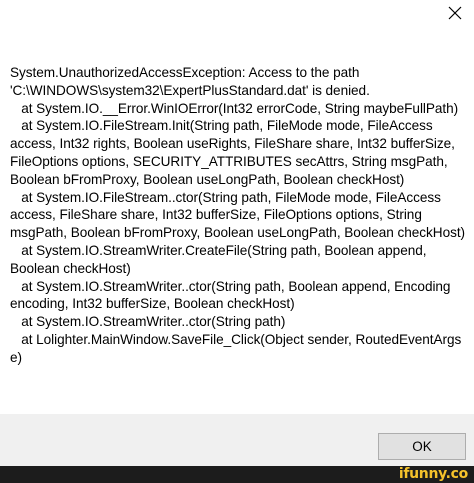 The image size is (474, 483). Describe the element at coordinates (237, 474) in the screenshot. I see `watermark-bar: ifunny.co` at that location.